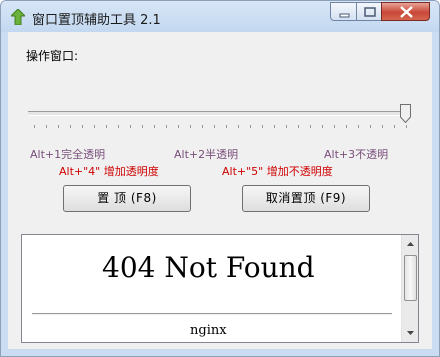 This screenshot has height=357, width=440. I want to click on close-button, so click(405, 11).